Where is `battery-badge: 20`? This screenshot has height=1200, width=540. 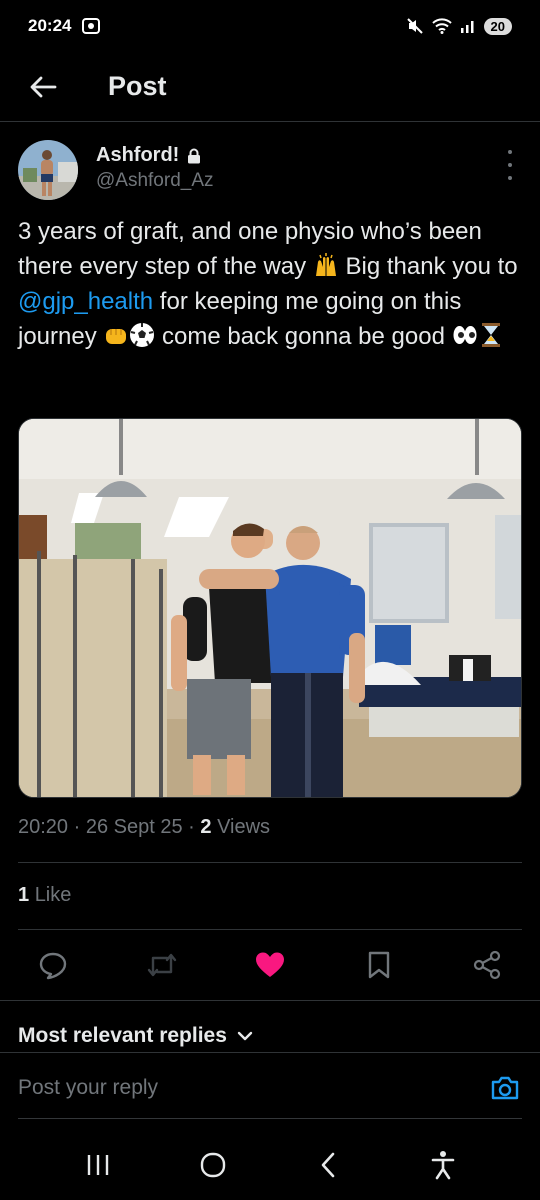 battery-badge: 20 is located at coordinates (497, 26).